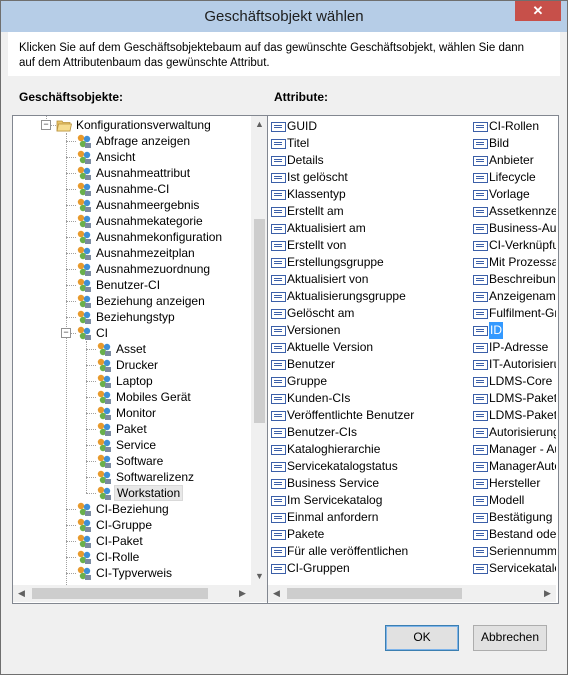 The image size is (568, 675). Describe the element at coordinates (514, 177) in the screenshot. I see `attribute-item: Lifecycle` at that location.